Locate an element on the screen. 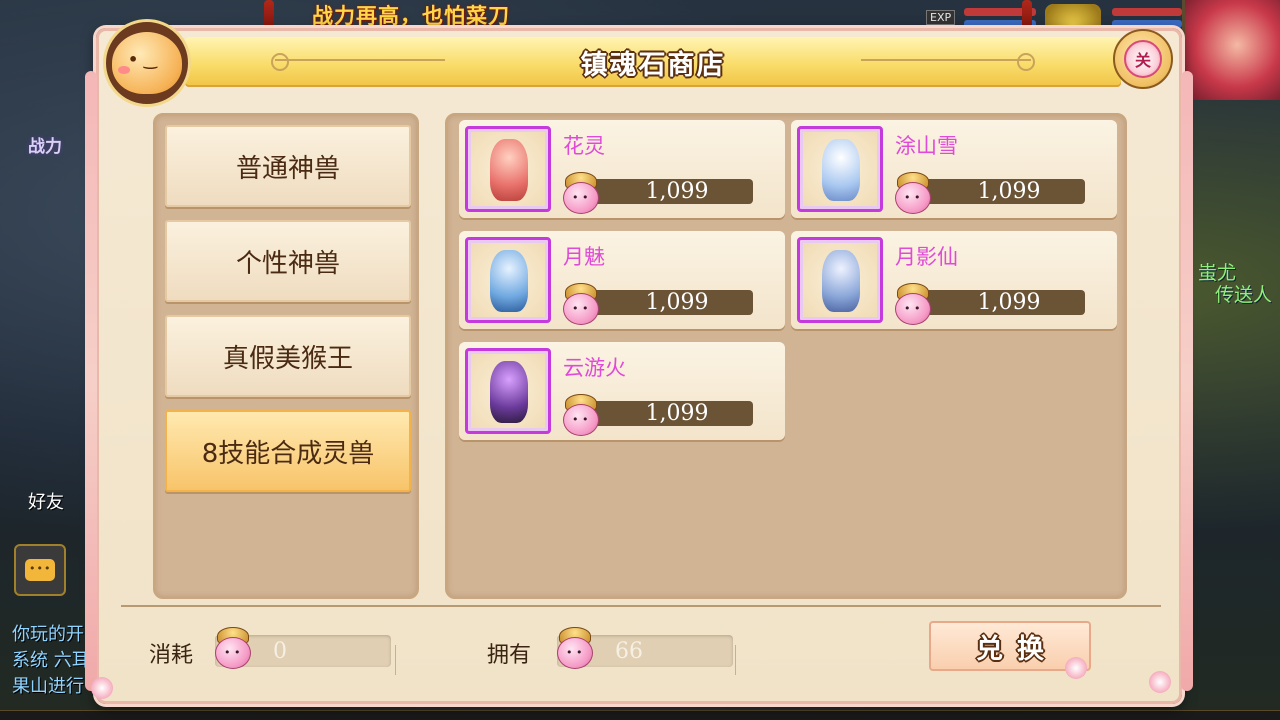  close-icon: 关 is located at coordinates (1143, 59).